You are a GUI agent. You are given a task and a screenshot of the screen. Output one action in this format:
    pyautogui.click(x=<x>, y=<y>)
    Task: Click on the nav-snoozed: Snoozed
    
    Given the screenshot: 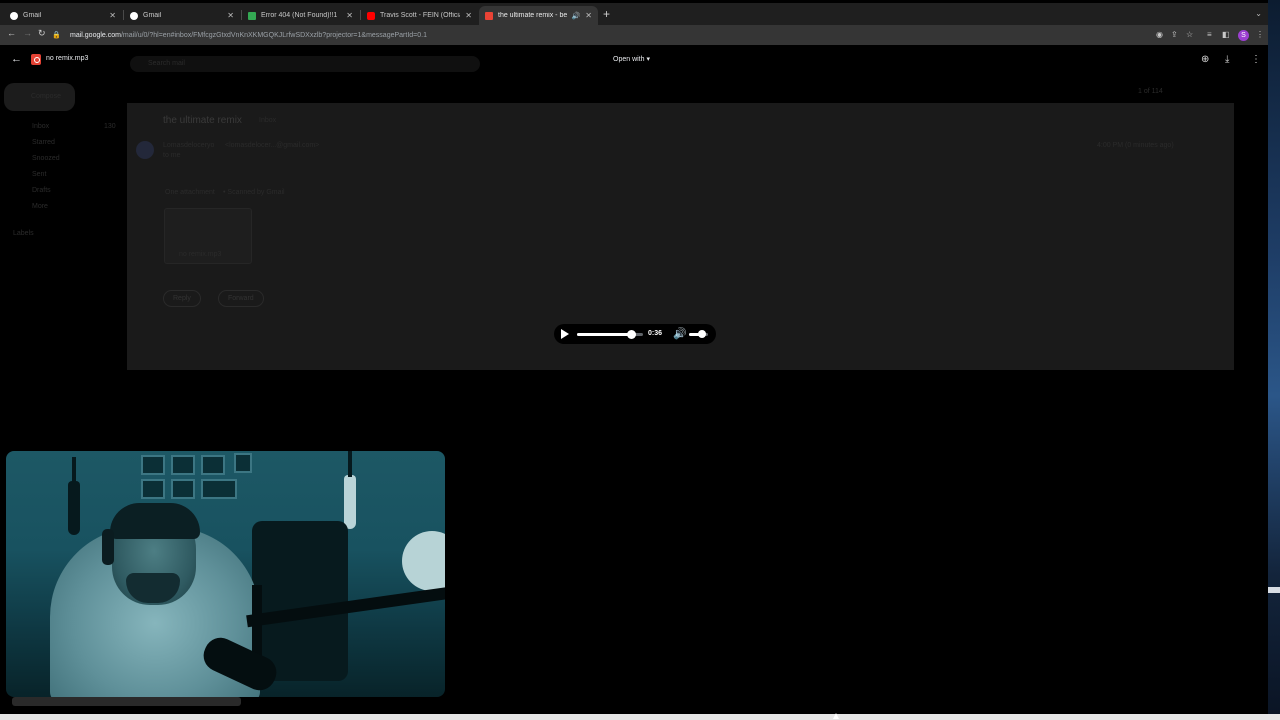 What is the action you would take?
    pyautogui.click(x=46, y=158)
    